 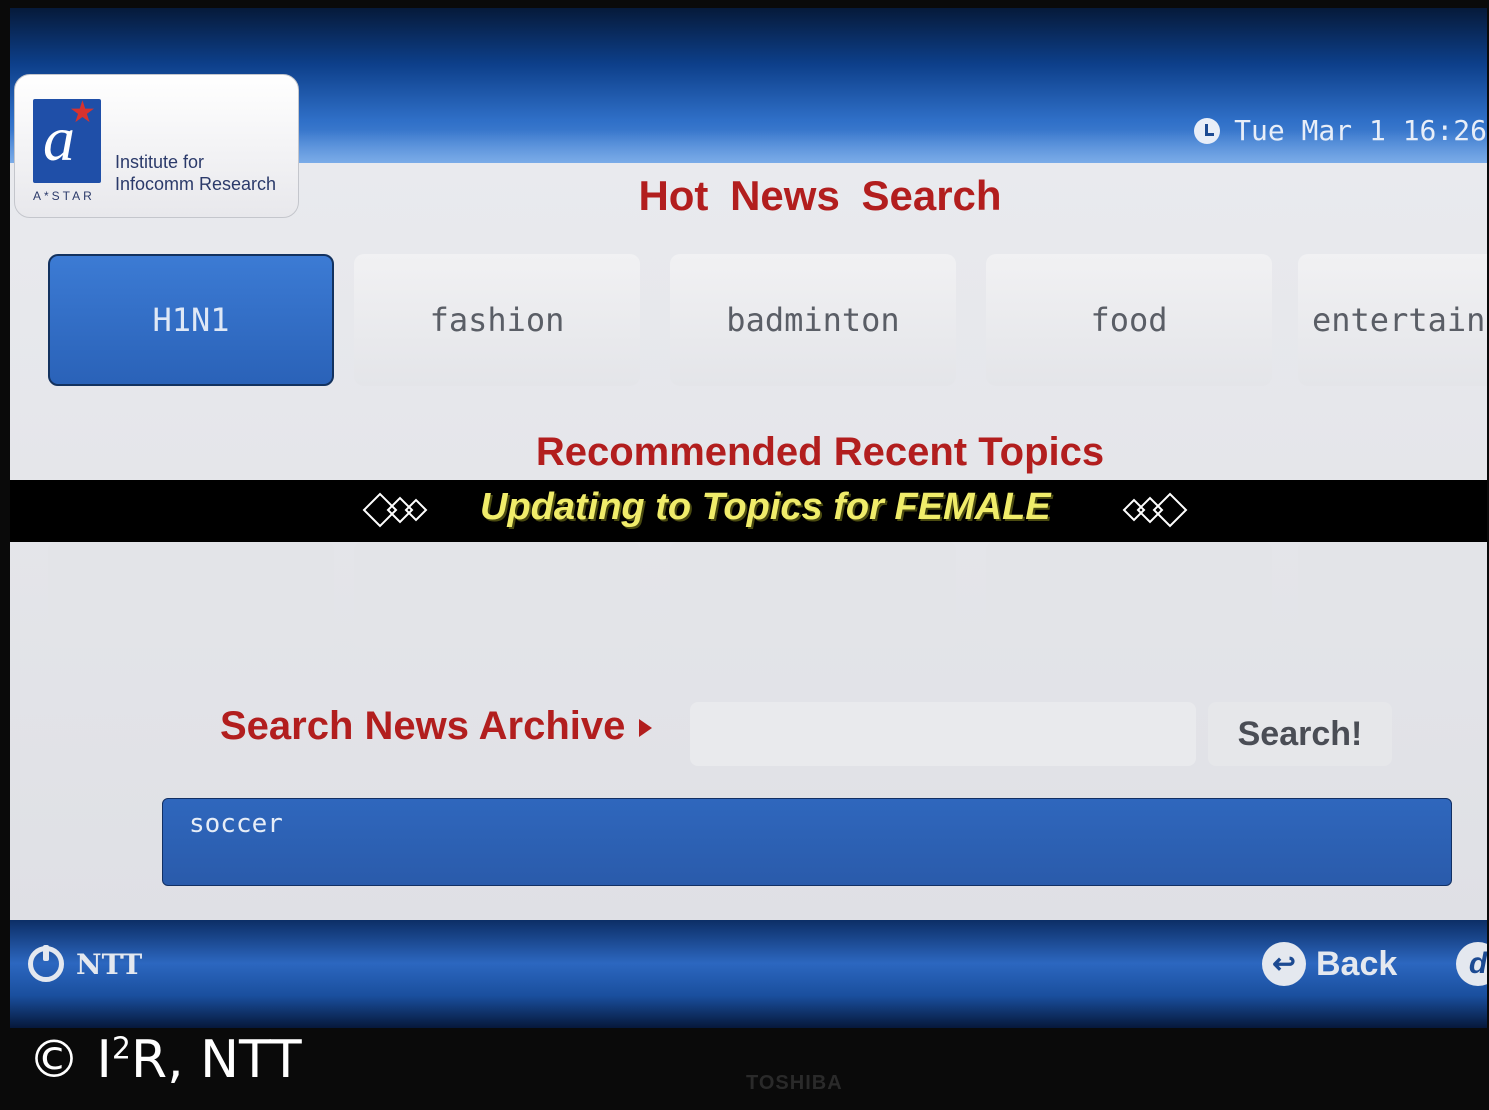 I want to click on archive-results: soccer, so click(x=807, y=842).